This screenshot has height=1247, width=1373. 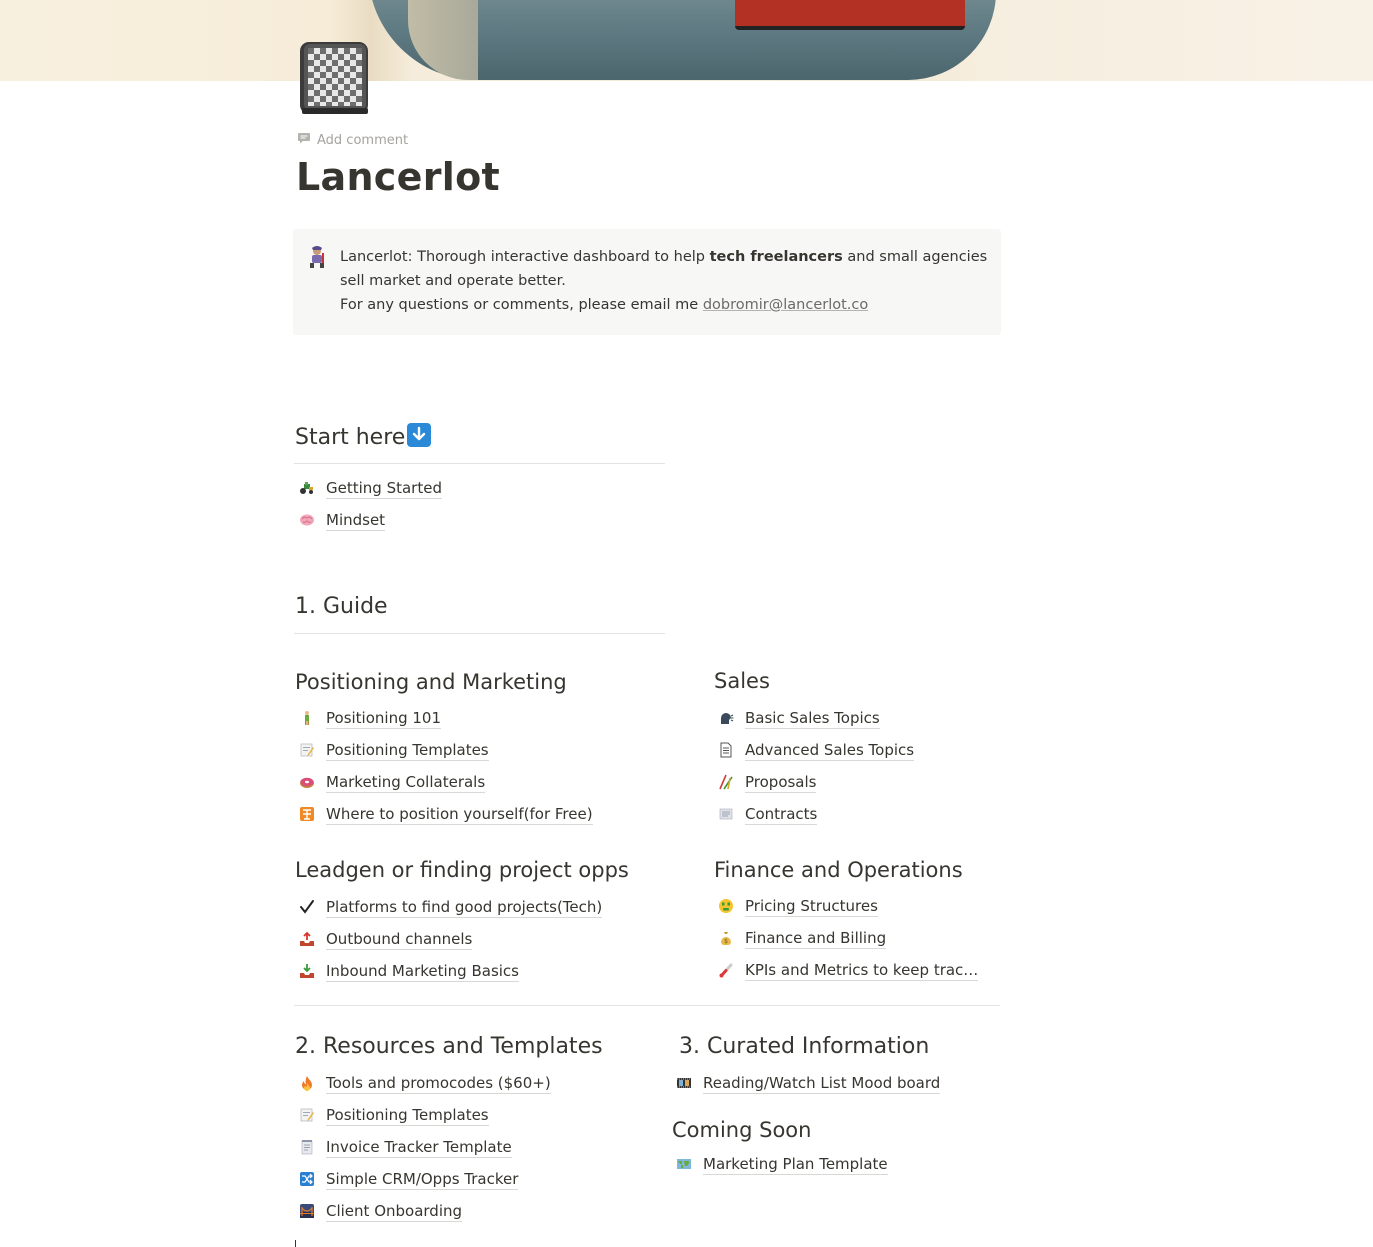 I want to click on speaking-head-icon, so click(x=726, y=718).